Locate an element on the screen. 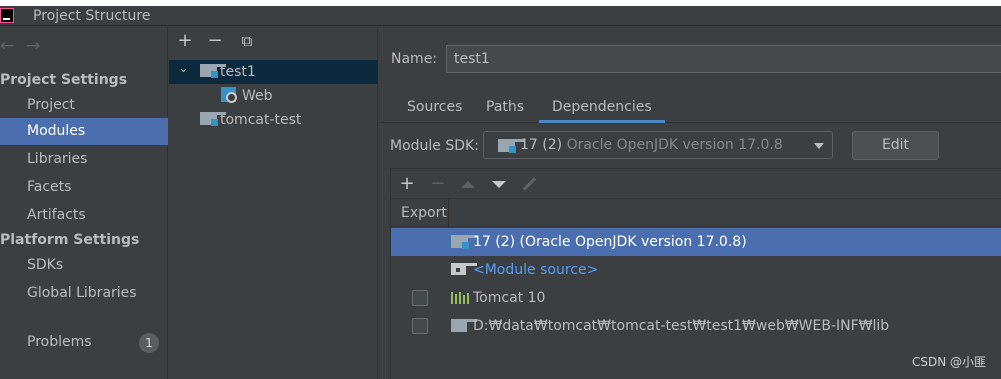 This screenshot has width=1001, height=379. tree-node-test1: ⌄ test1 is located at coordinates (273, 72).